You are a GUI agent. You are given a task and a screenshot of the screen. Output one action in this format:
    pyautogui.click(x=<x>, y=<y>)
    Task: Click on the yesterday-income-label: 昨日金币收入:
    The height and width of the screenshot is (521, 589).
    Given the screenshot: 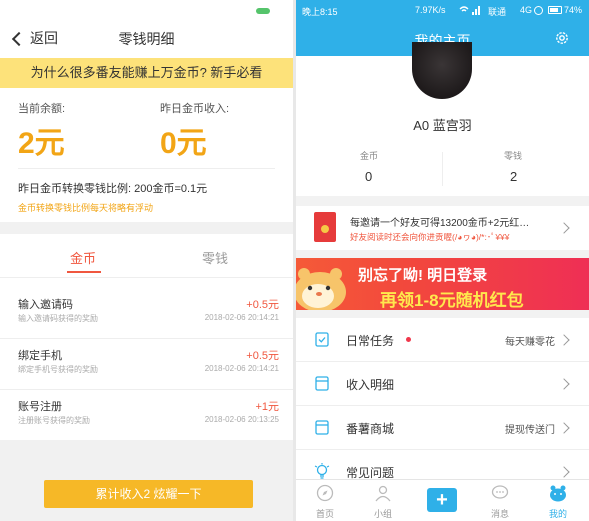 What is the action you would take?
    pyautogui.click(x=195, y=109)
    